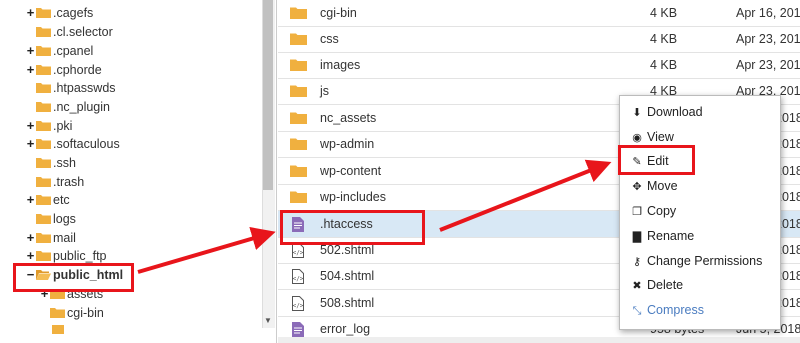 The image size is (800, 343). Describe the element at coordinates (276, 171) in the screenshot. I see `pane-divider` at that location.